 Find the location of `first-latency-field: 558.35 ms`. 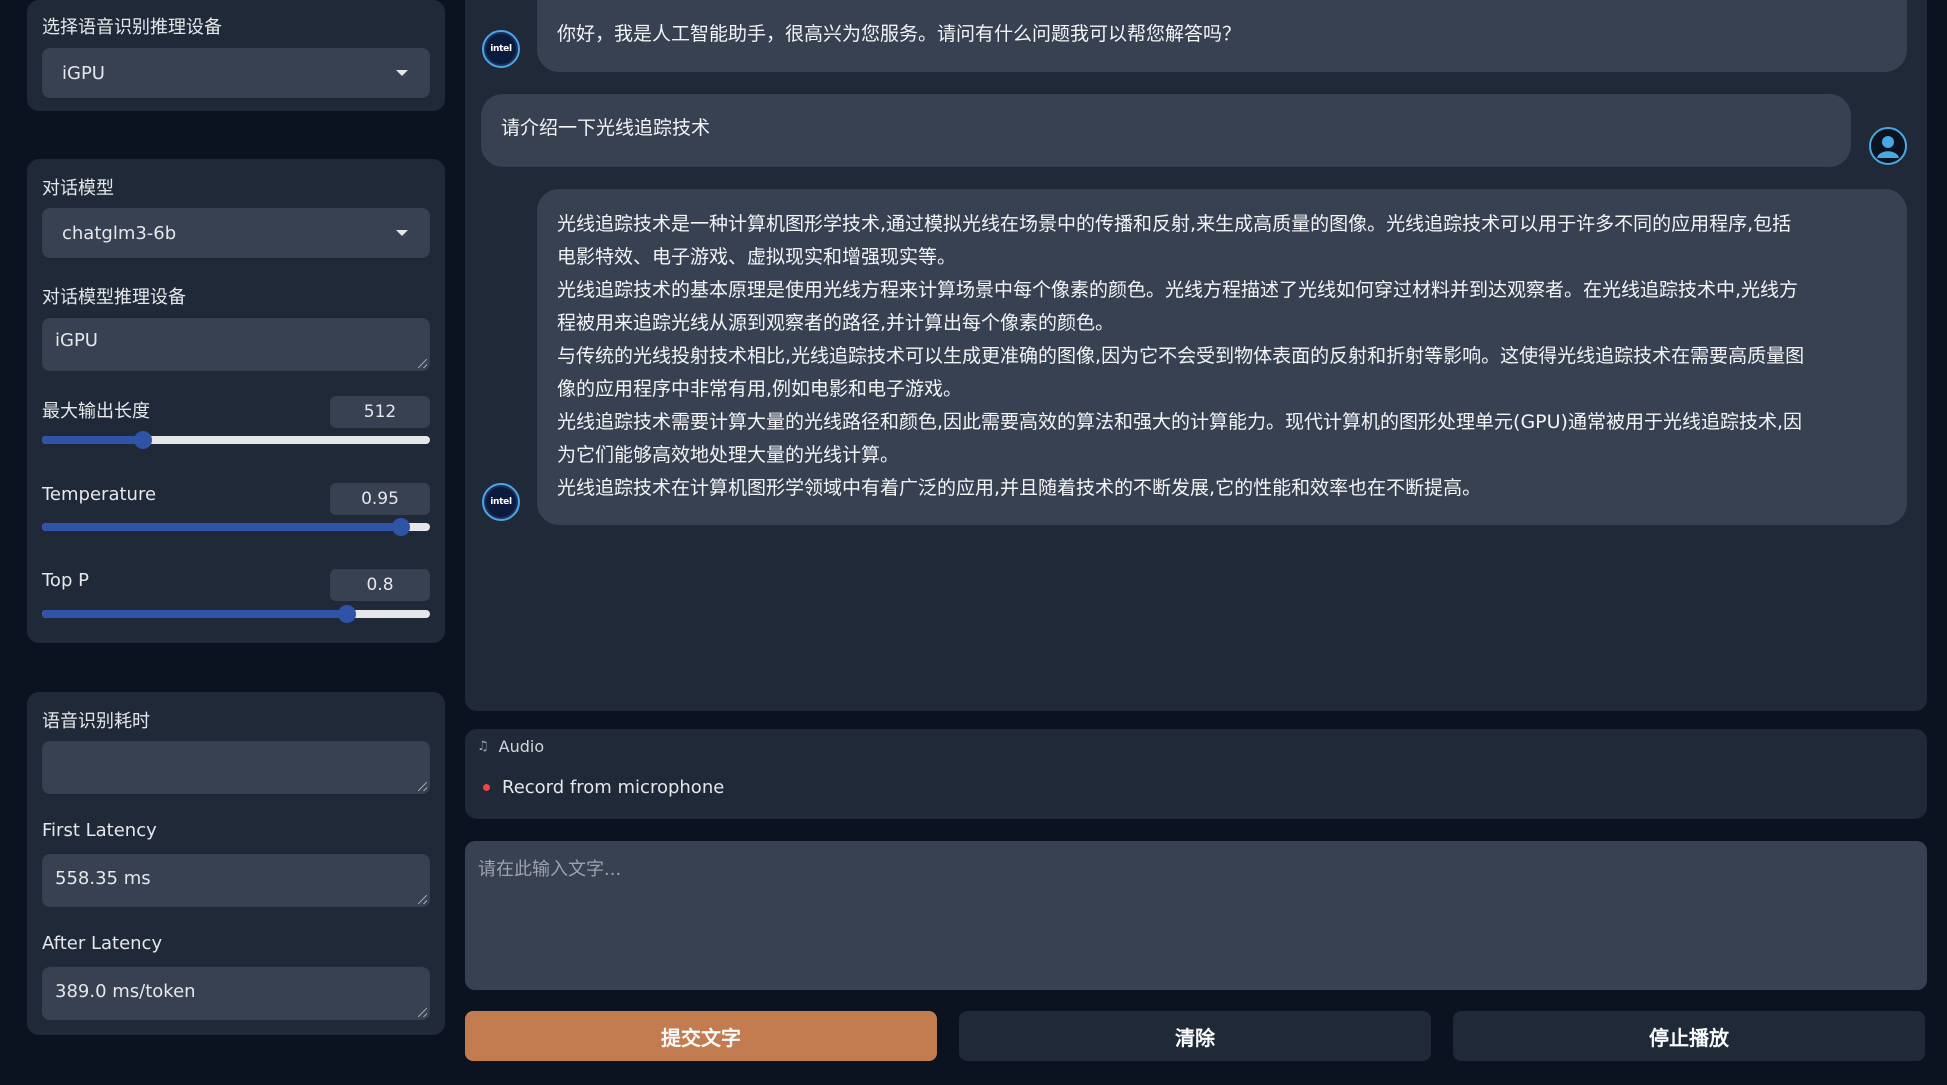

first-latency-field: 558.35 ms is located at coordinates (236, 880).